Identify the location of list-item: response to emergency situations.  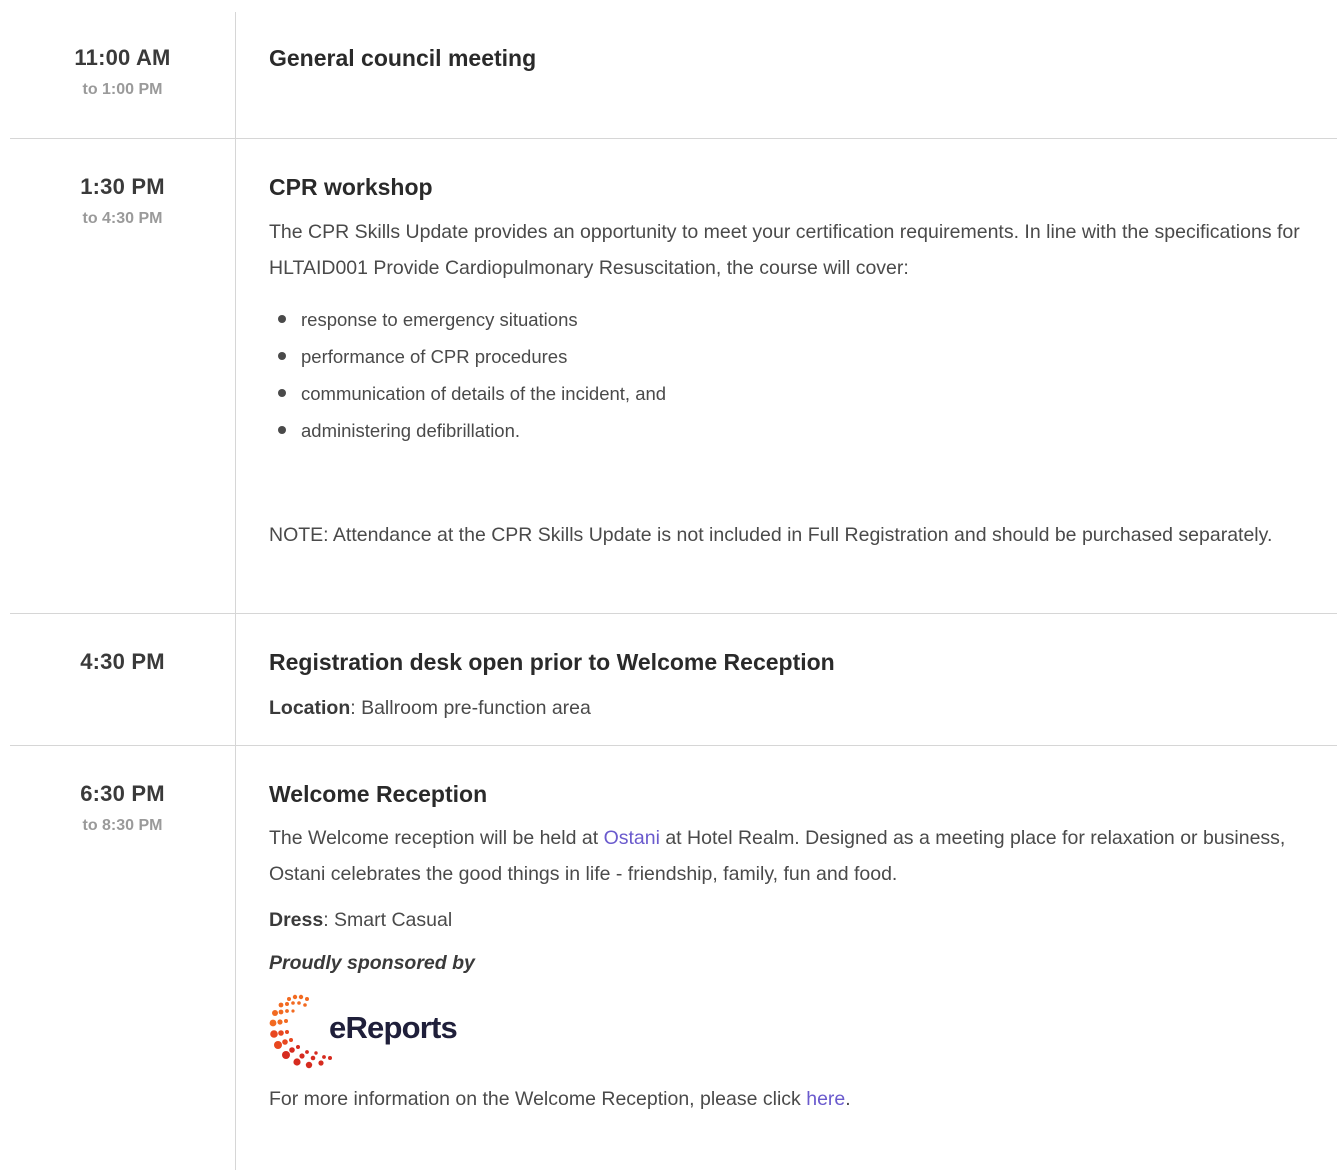
(788, 319).